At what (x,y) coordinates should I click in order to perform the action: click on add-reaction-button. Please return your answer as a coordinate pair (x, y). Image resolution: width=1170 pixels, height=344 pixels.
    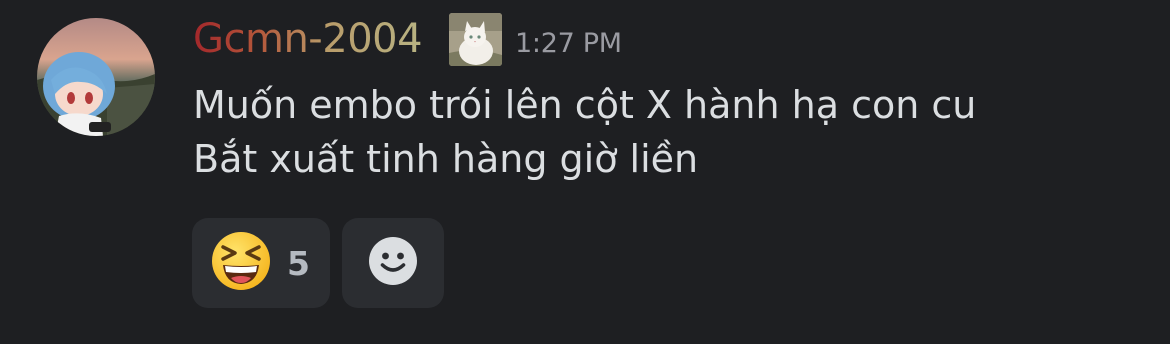
    Looking at the image, I should click on (393, 263).